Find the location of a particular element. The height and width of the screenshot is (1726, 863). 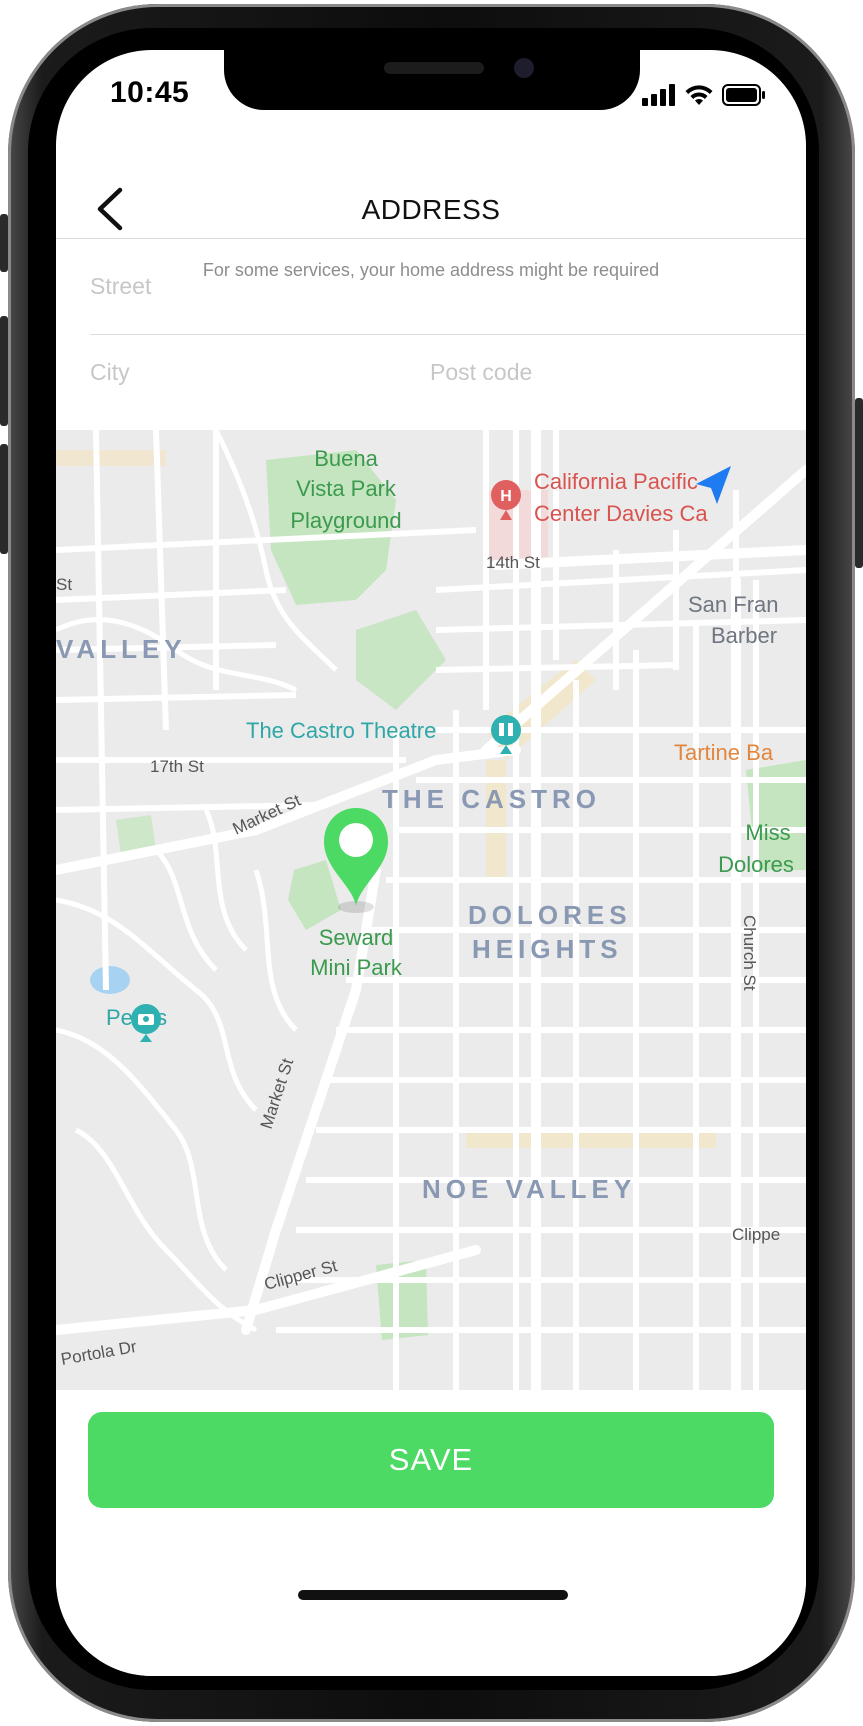

map-label: San Fran is located at coordinates (733, 604).